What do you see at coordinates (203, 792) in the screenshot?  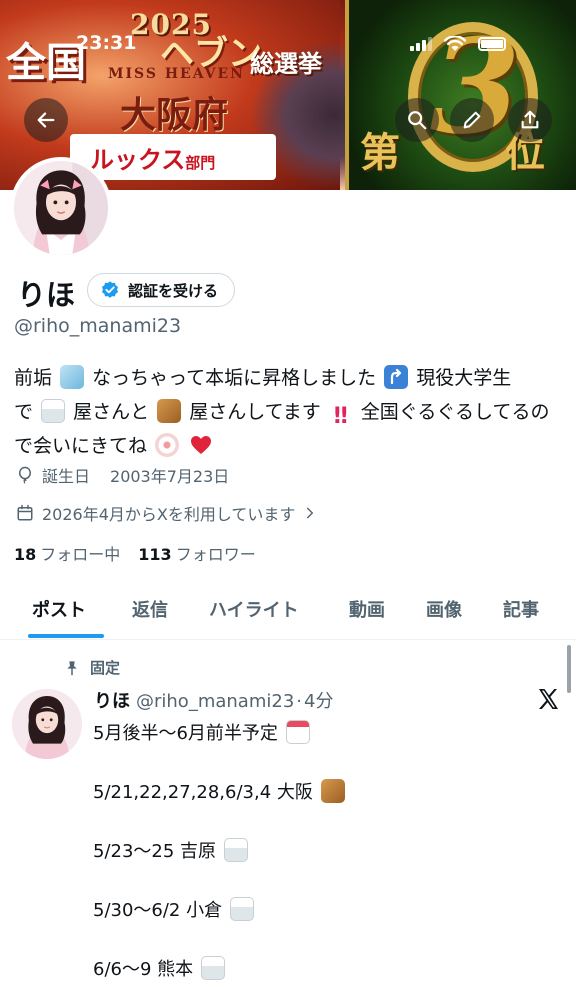 I see `post-line-2-text: 5/21,22,27,28,6/3,4 大阪` at bounding box center [203, 792].